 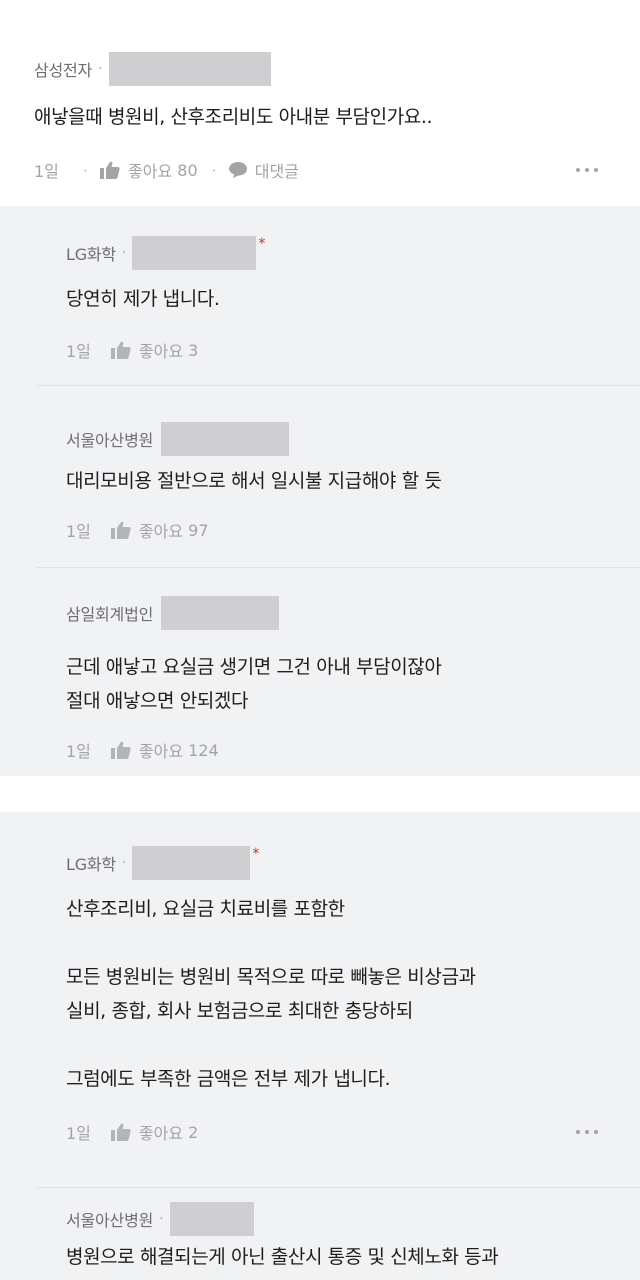 What do you see at coordinates (320, 1234) in the screenshot?
I see `reply-item: 서울아산병원 · 병원으로 해결되는게 아닌 출산시 통증 및 신체노화 등과` at bounding box center [320, 1234].